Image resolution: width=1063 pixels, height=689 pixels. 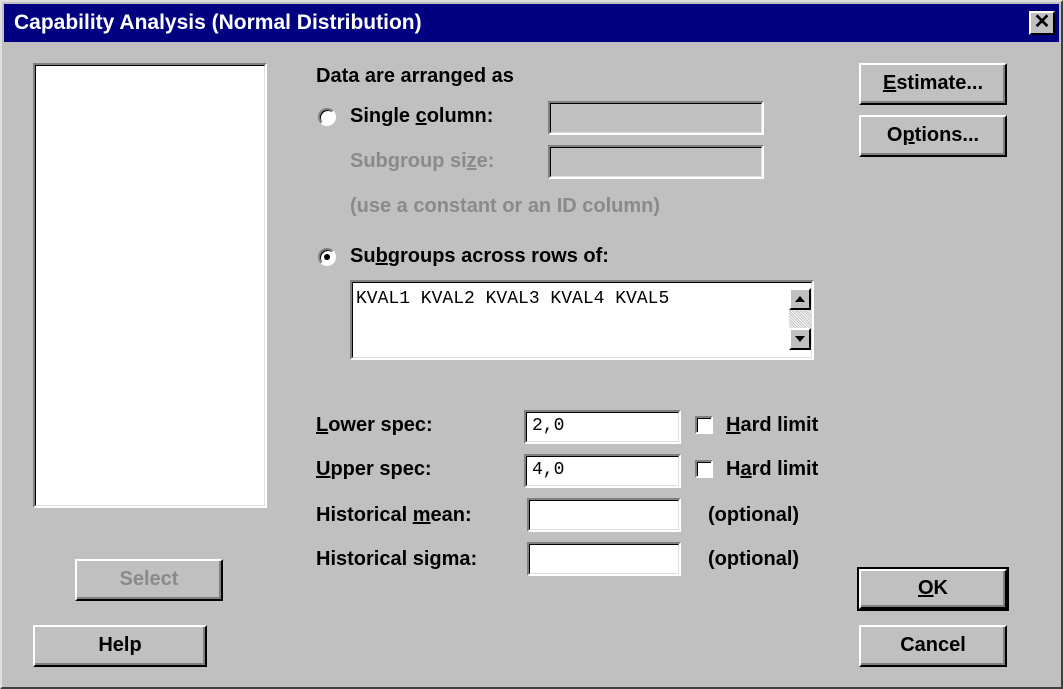 I want to click on historical-sigma-optional: (optional), so click(x=754, y=559).